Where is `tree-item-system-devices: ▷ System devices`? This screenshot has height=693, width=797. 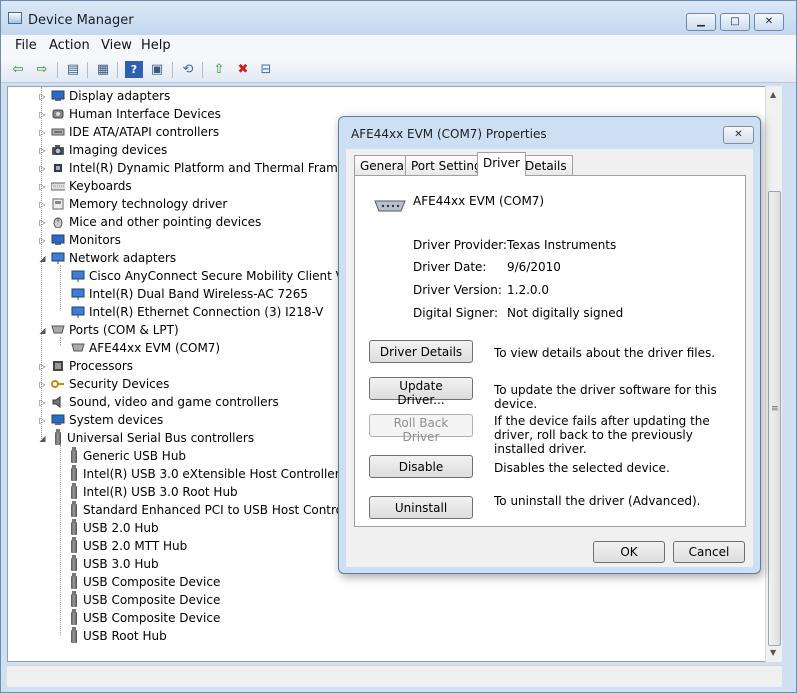 tree-item-system-devices: ▷ System devices is located at coordinates (100, 420).